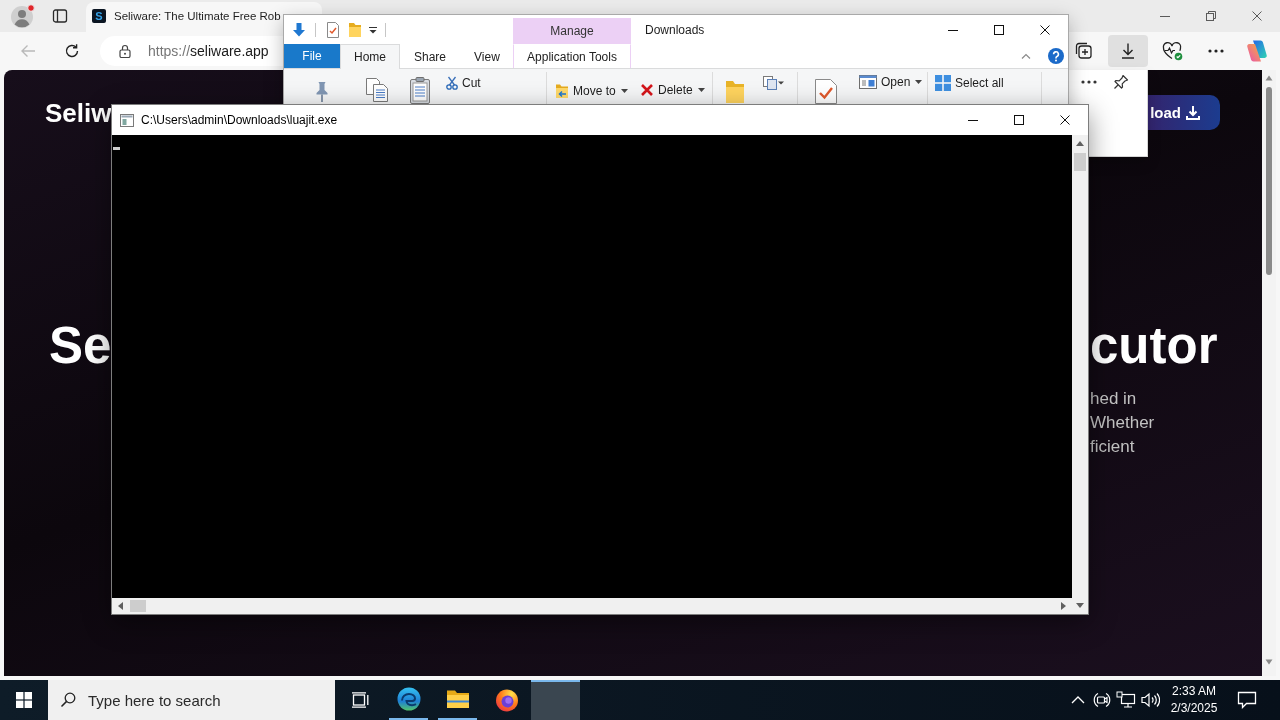 The width and height of the screenshot is (1280, 720). I want to click on ribbon-tab: Home, so click(370, 56).